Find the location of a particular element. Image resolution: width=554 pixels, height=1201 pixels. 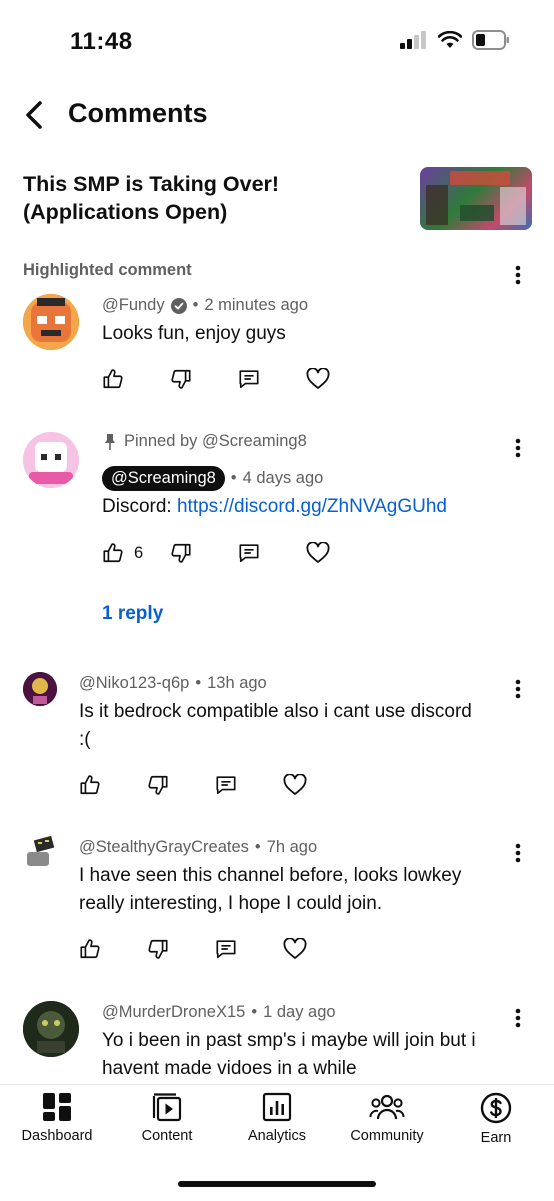

comment-text: Looks fun, enjoy guys is located at coordinates (194, 333).